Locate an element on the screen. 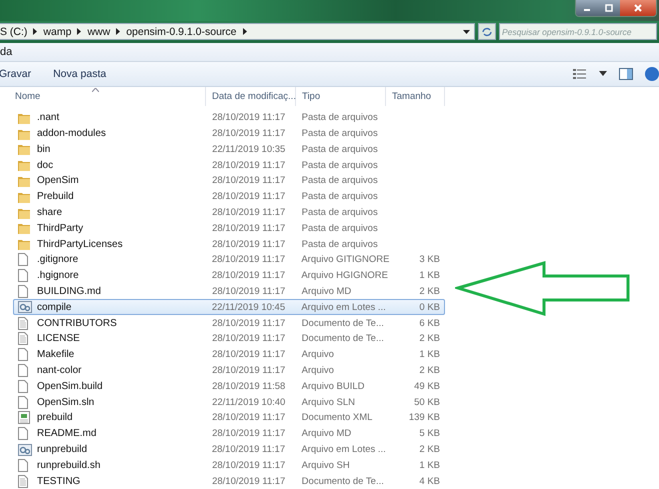 The image size is (659, 489). file-name: addon-modules is located at coordinates (71, 134).